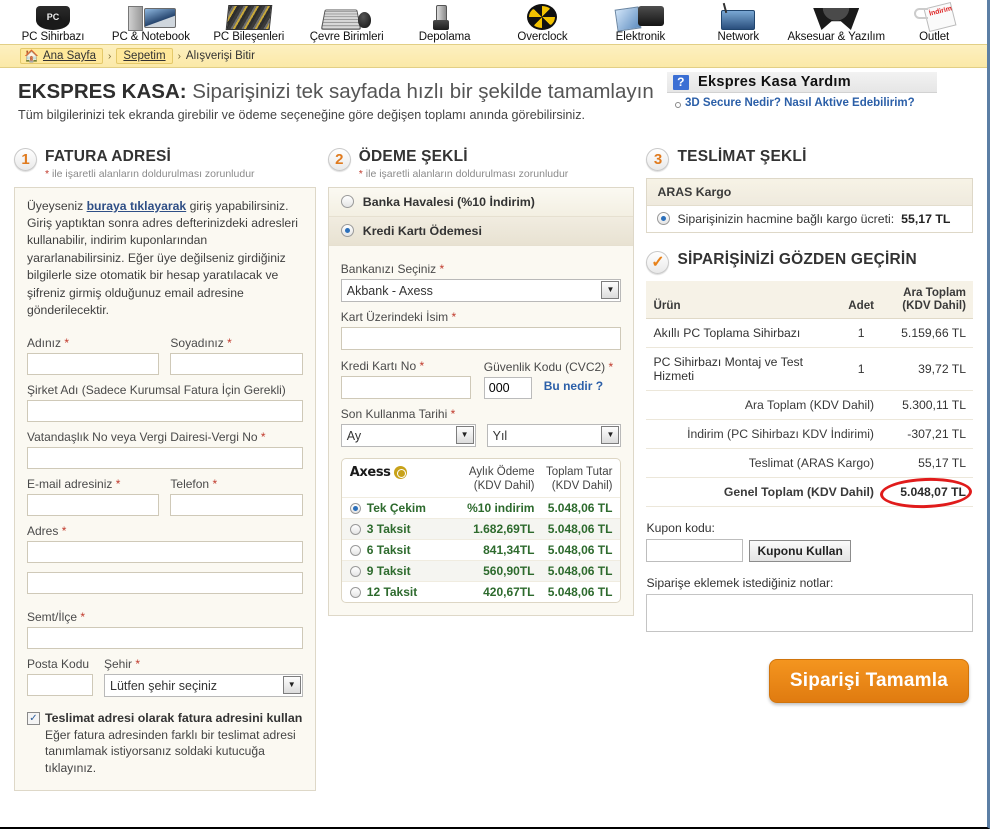 Image resolution: width=990 pixels, height=829 pixels. I want to click on complete-order-button: Siparişi Tamamla, so click(868, 681).